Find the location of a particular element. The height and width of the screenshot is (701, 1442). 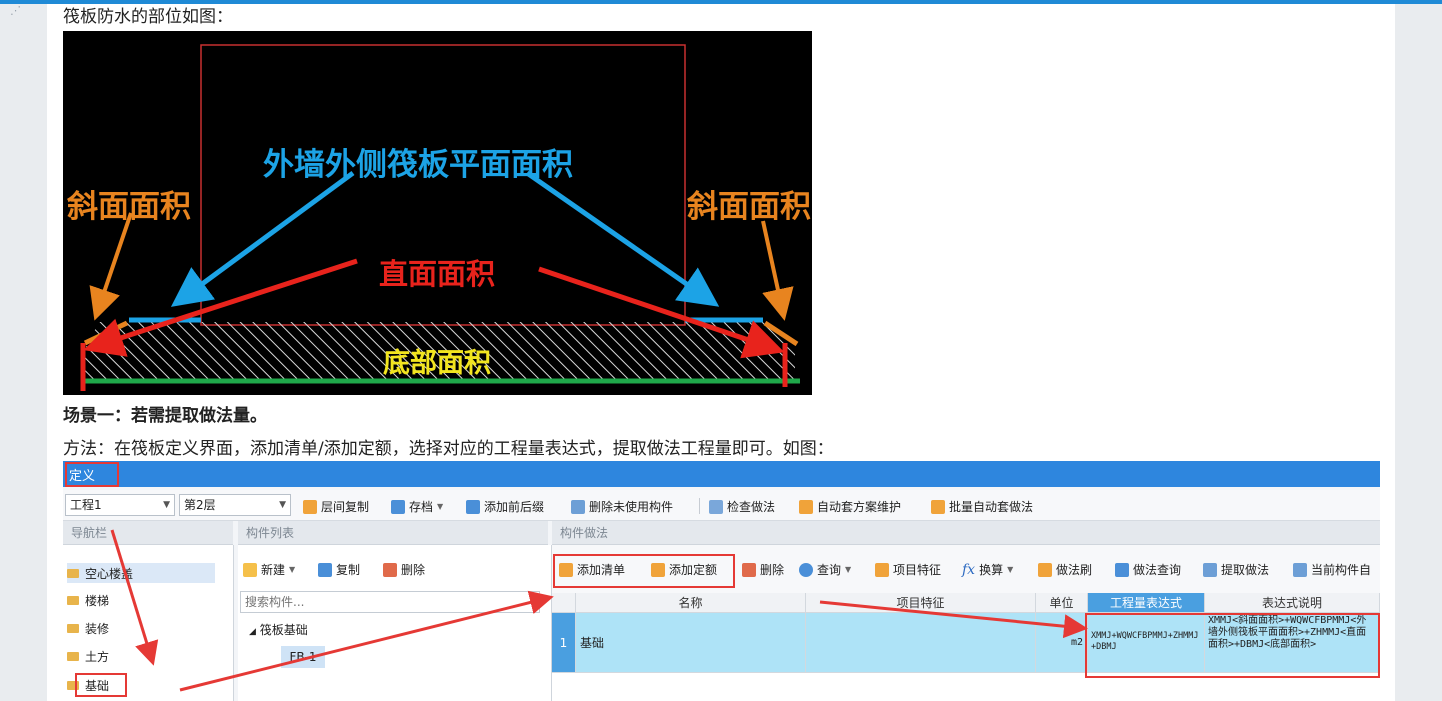

new-component-button: 新建 ▼ is located at coordinates (269, 569).